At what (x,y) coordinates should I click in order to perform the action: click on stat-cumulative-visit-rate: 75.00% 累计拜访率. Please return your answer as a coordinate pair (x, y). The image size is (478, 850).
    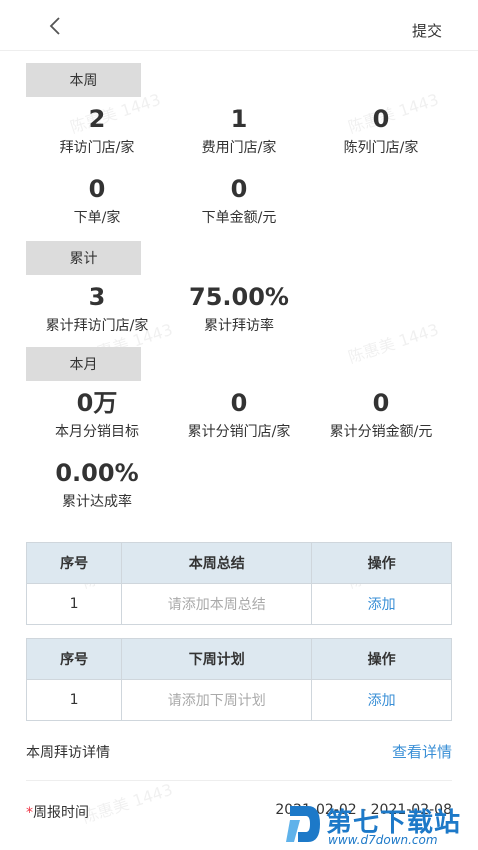
    Looking at the image, I should click on (239, 309).